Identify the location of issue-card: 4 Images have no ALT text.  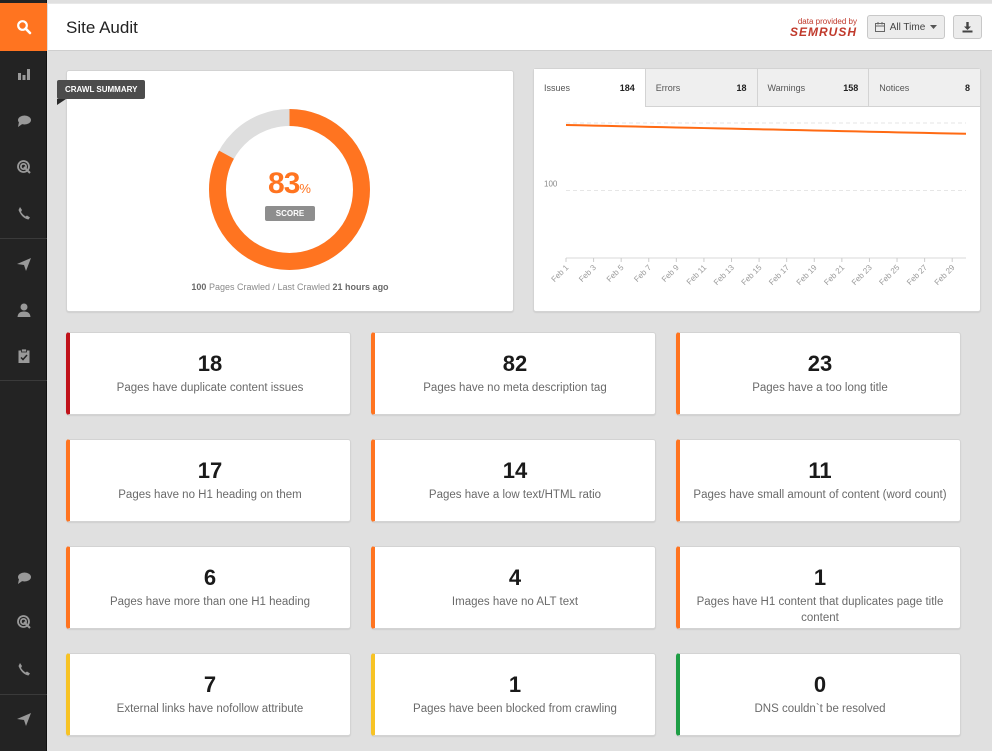
(513, 587).